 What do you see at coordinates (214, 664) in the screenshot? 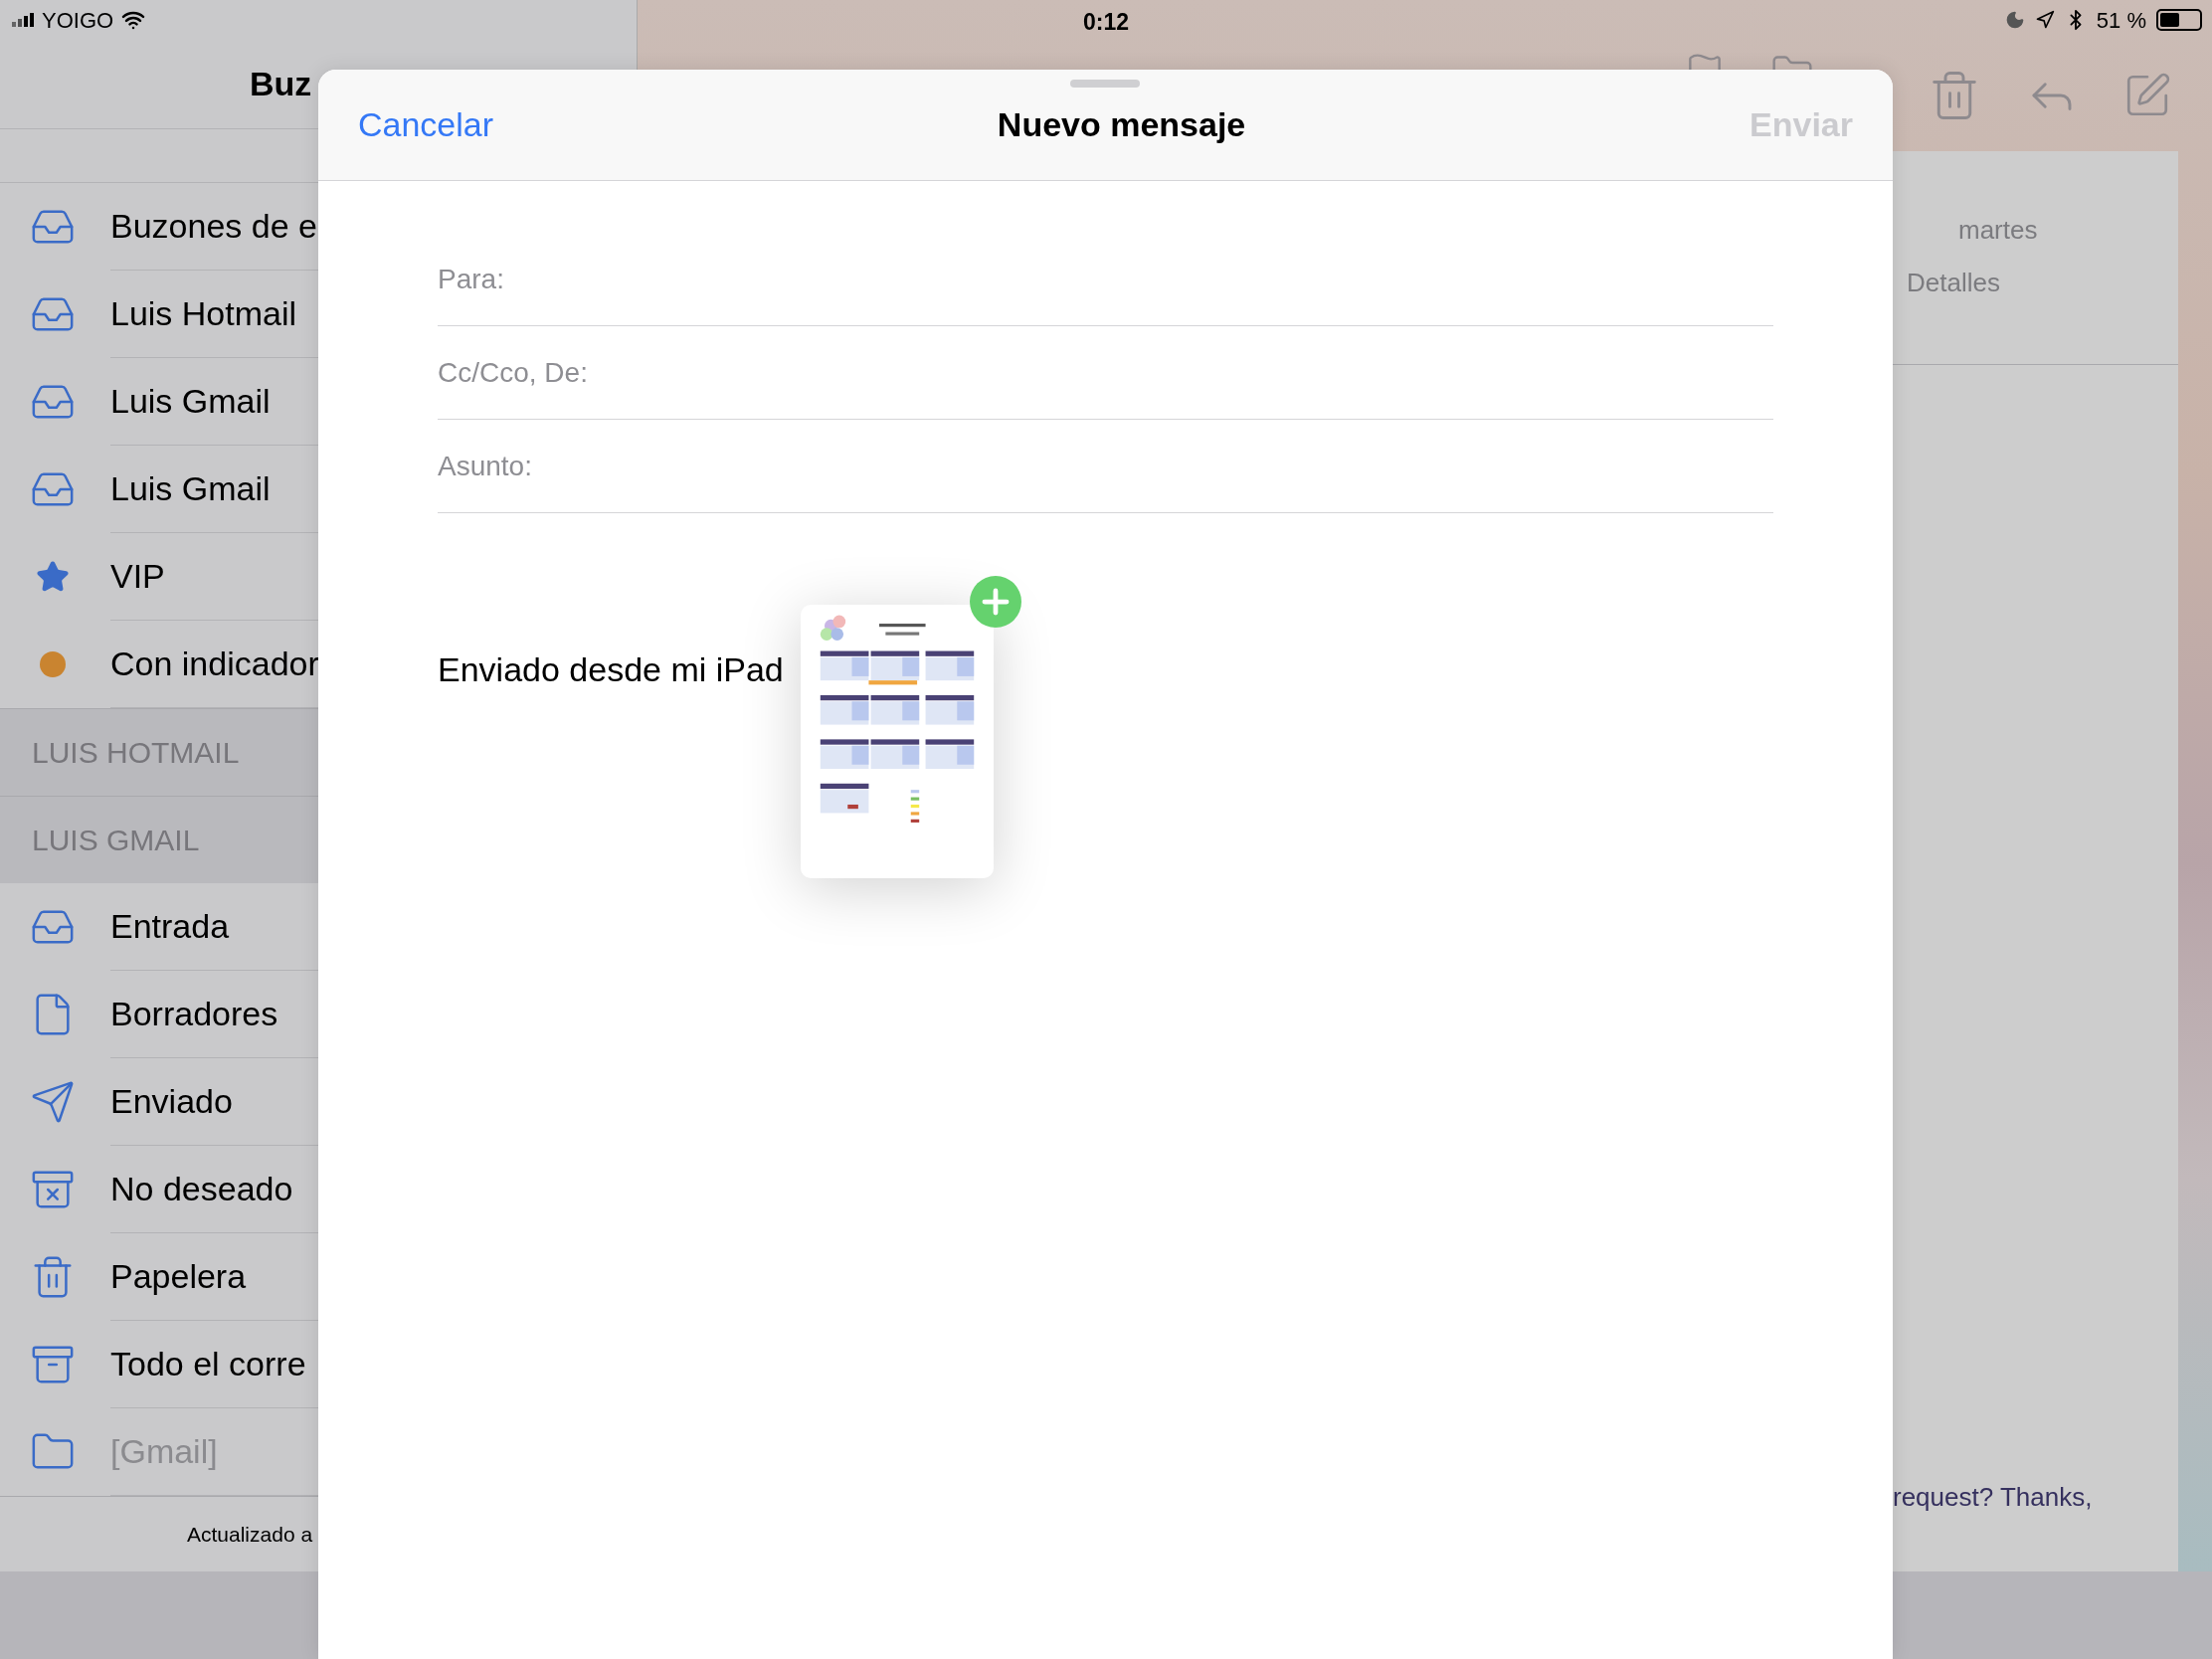
I see `mailbox-label: Con indicador` at bounding box center [214, 664].